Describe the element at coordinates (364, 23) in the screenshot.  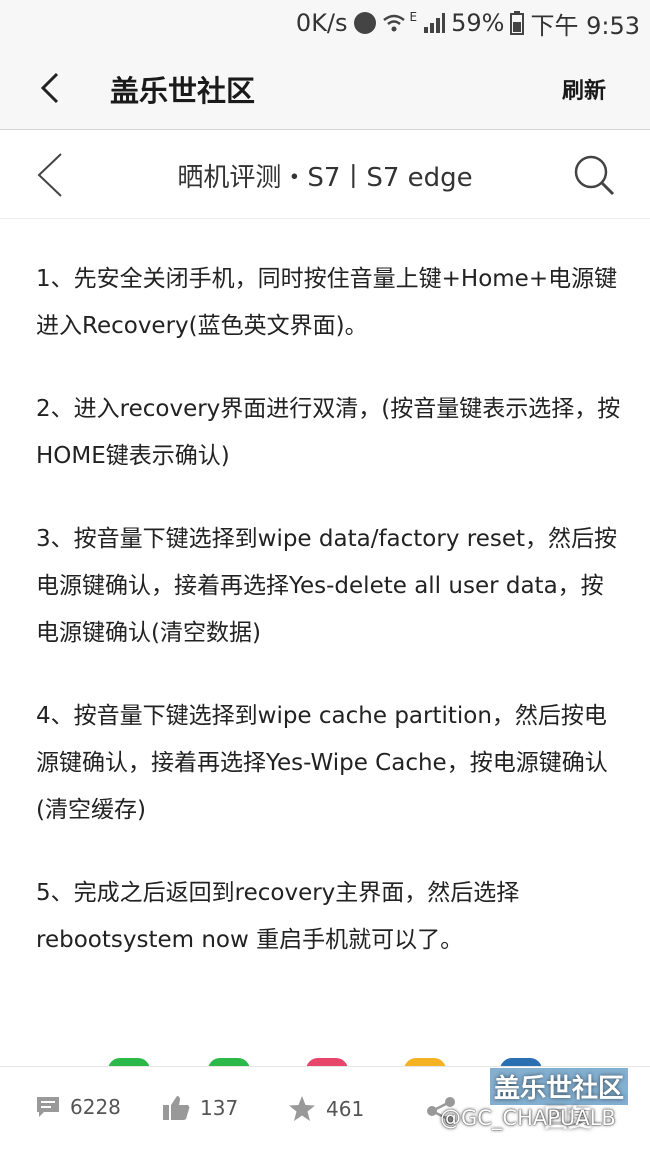
I see `alarm-icon` at that location.